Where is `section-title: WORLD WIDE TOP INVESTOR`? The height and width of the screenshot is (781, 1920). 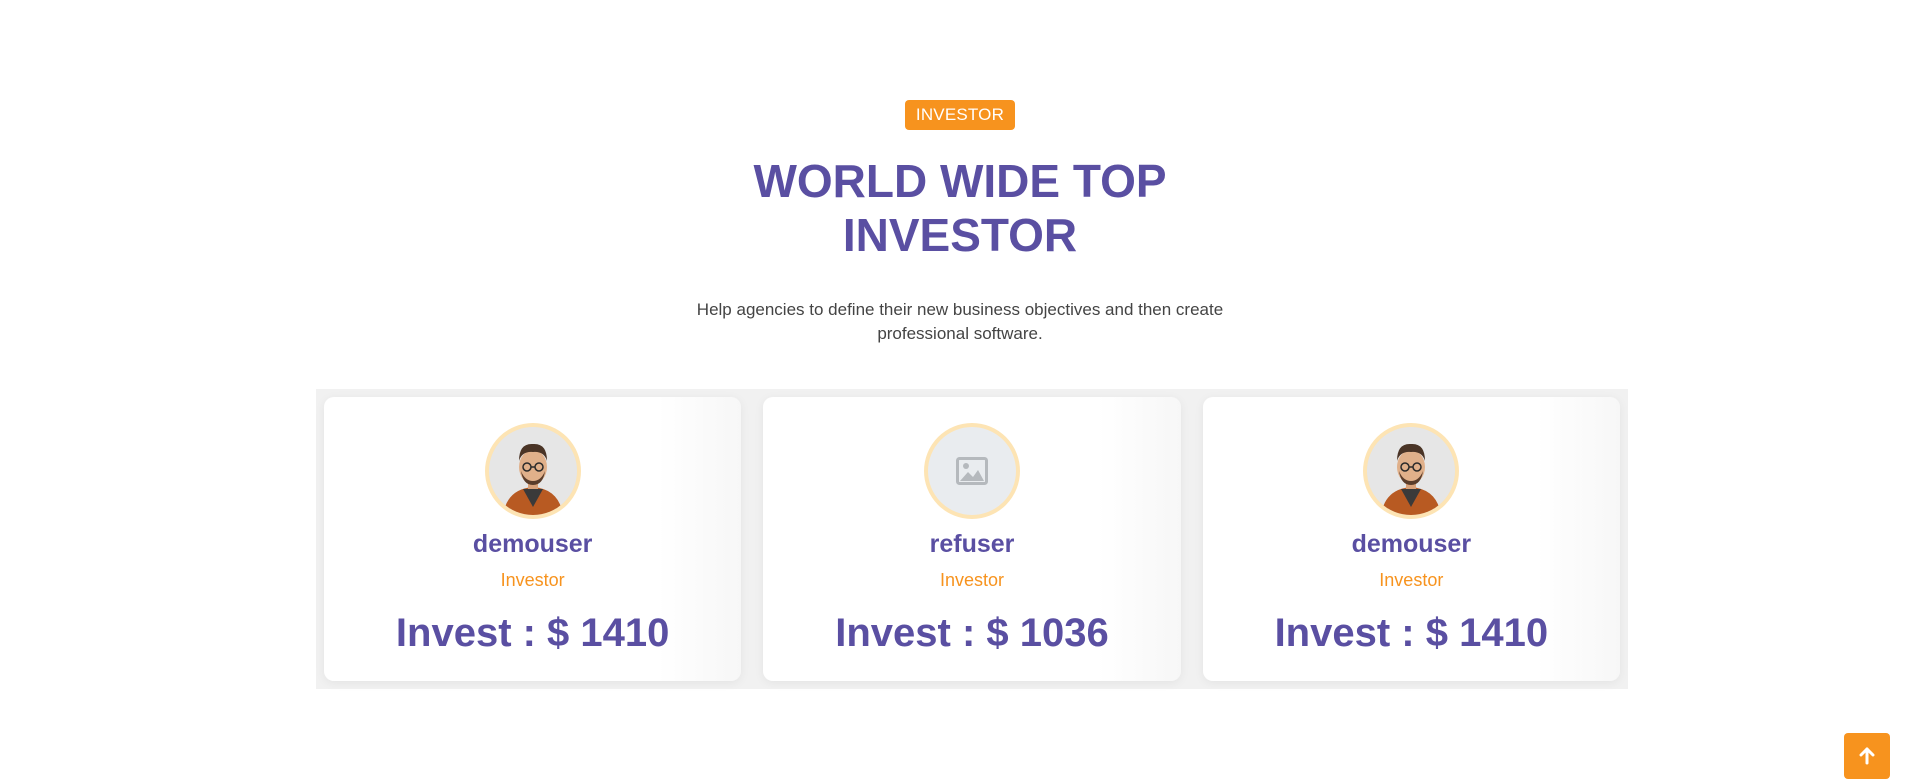
section-title: WORLD WIDE TOP INVESTOR is located at coordinates (960, 208).